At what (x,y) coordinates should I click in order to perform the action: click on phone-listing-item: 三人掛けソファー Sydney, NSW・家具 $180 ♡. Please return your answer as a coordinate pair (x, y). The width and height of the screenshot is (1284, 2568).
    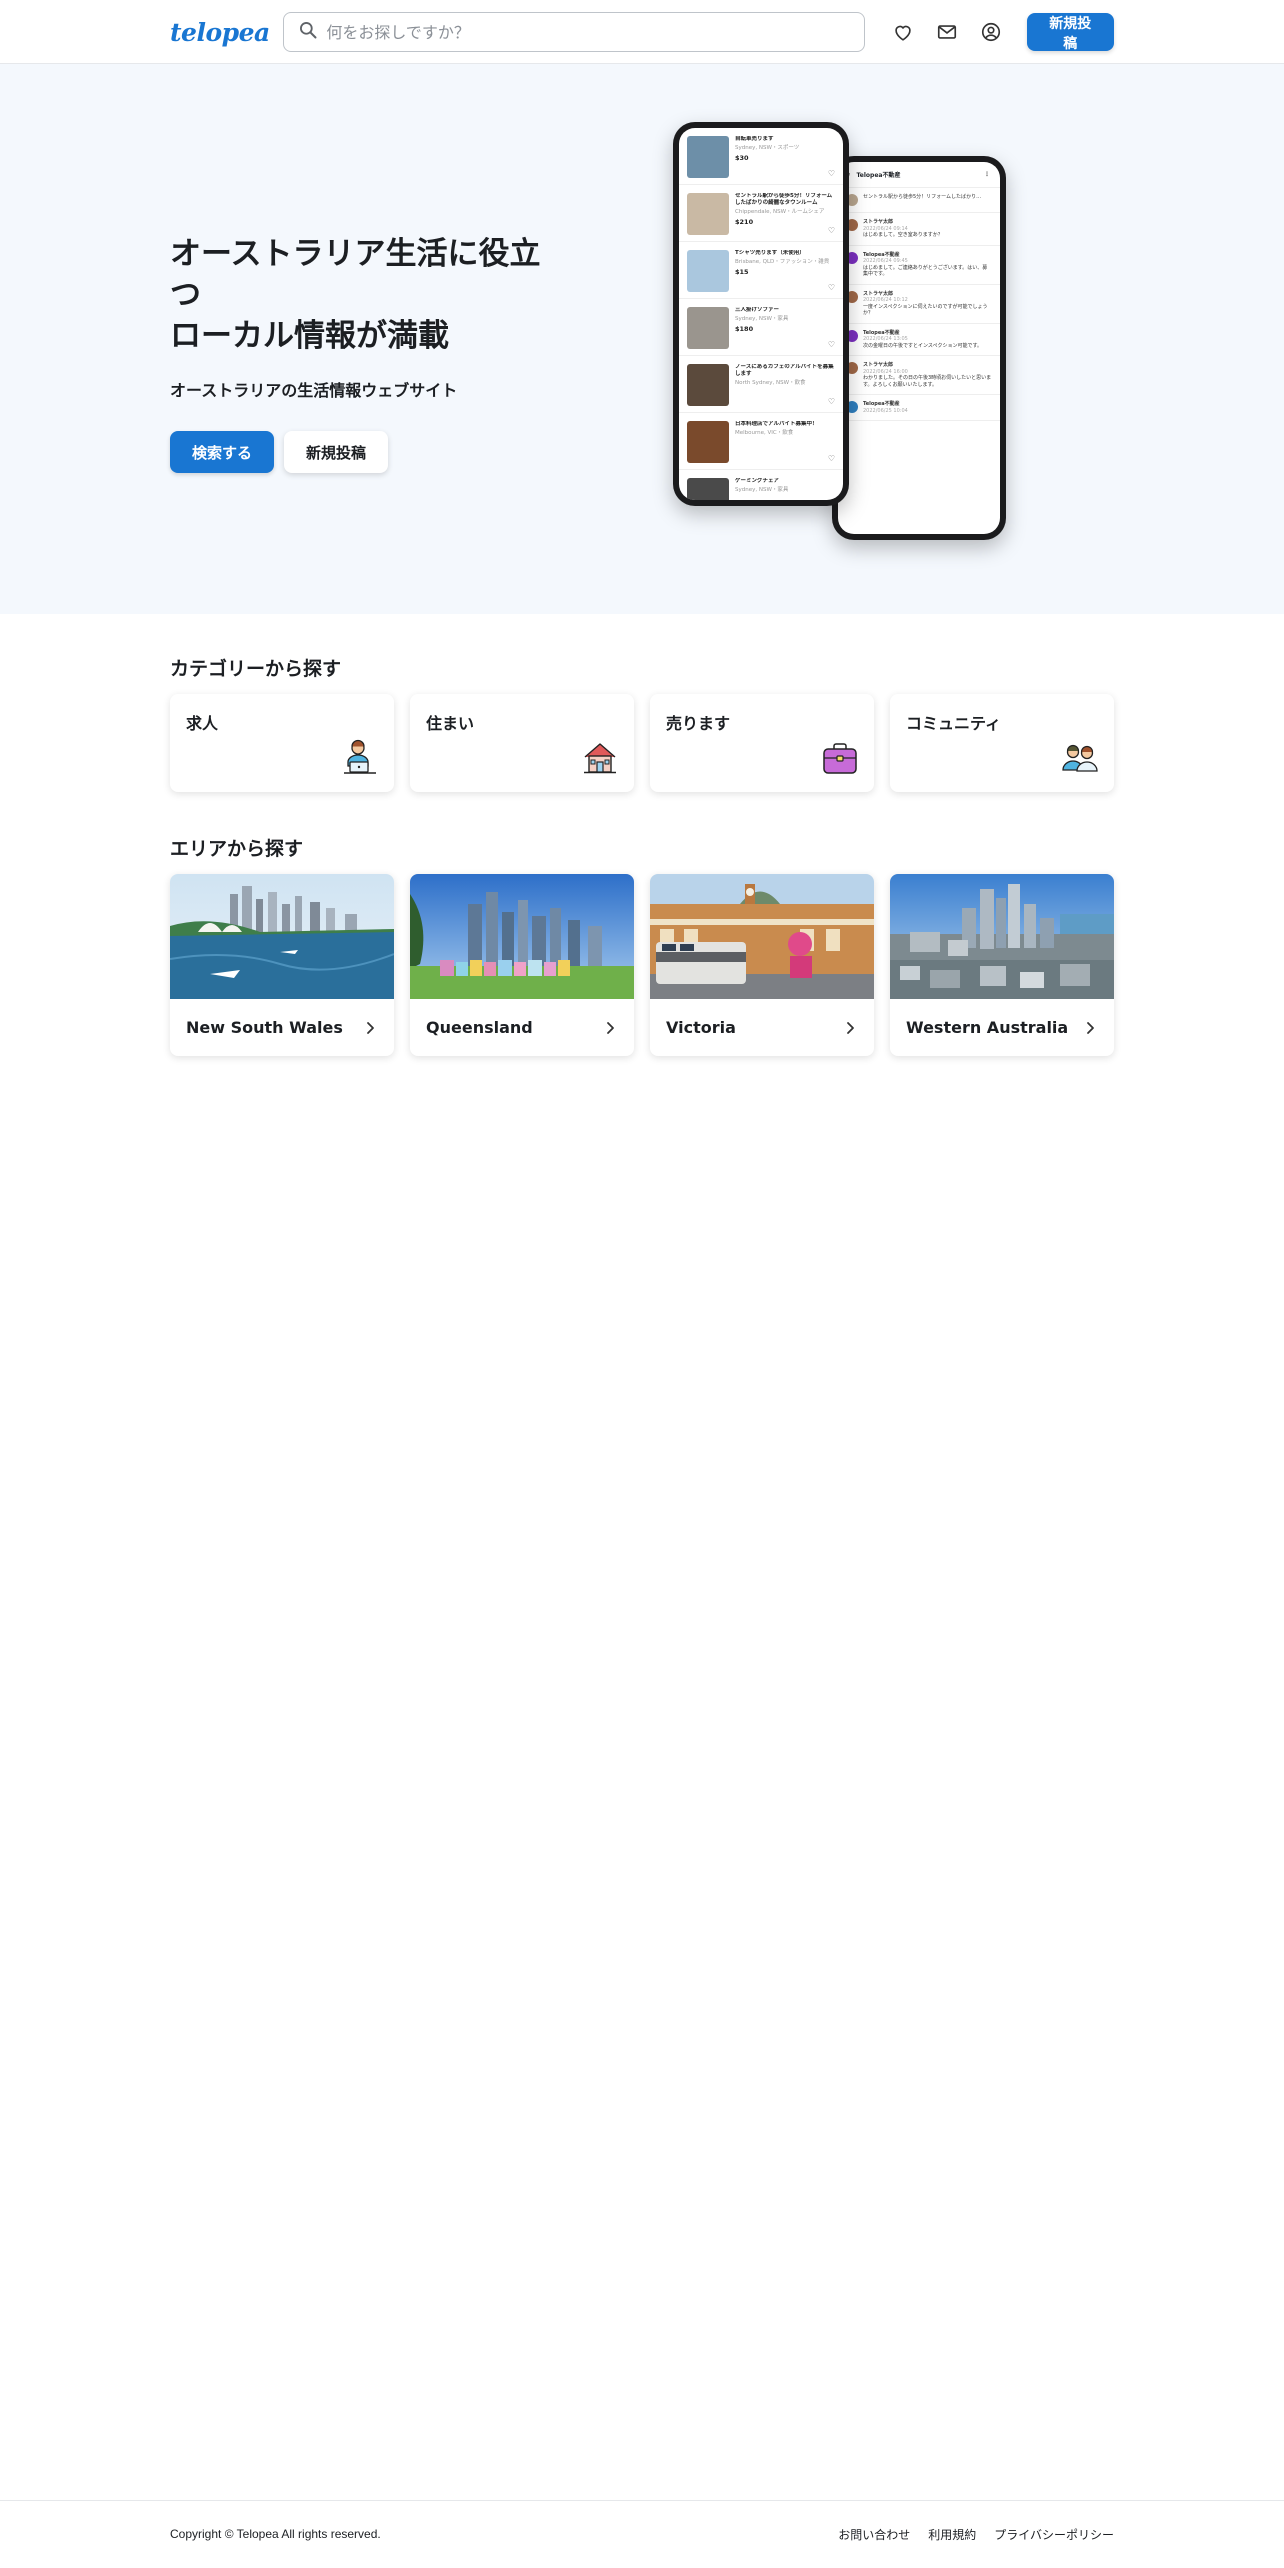
    Looking at the image, I should click on (761, 327).